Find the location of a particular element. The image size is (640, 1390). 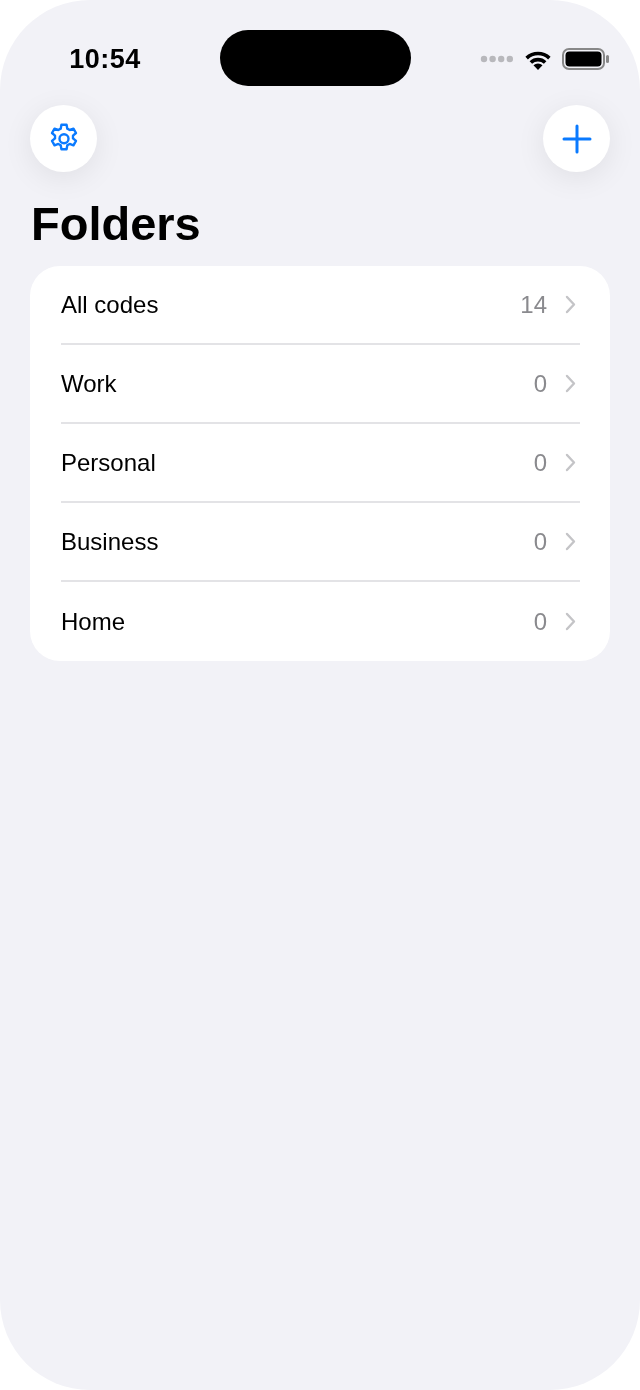

folder-name: Work is located at coordinates (89, 383).